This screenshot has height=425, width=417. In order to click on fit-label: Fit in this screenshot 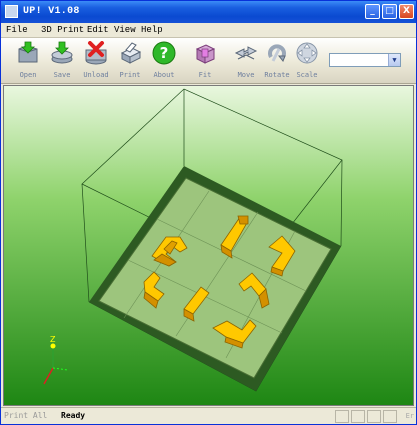, I will do `click(205, 75)`.